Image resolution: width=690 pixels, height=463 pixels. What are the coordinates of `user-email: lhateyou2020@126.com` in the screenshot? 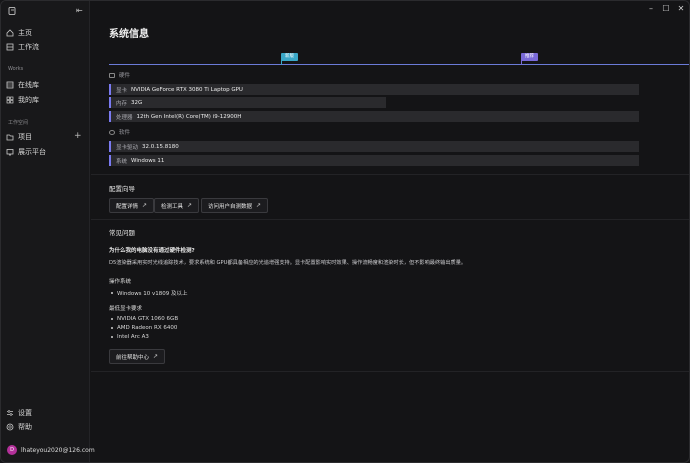 It's located at (58, 450).